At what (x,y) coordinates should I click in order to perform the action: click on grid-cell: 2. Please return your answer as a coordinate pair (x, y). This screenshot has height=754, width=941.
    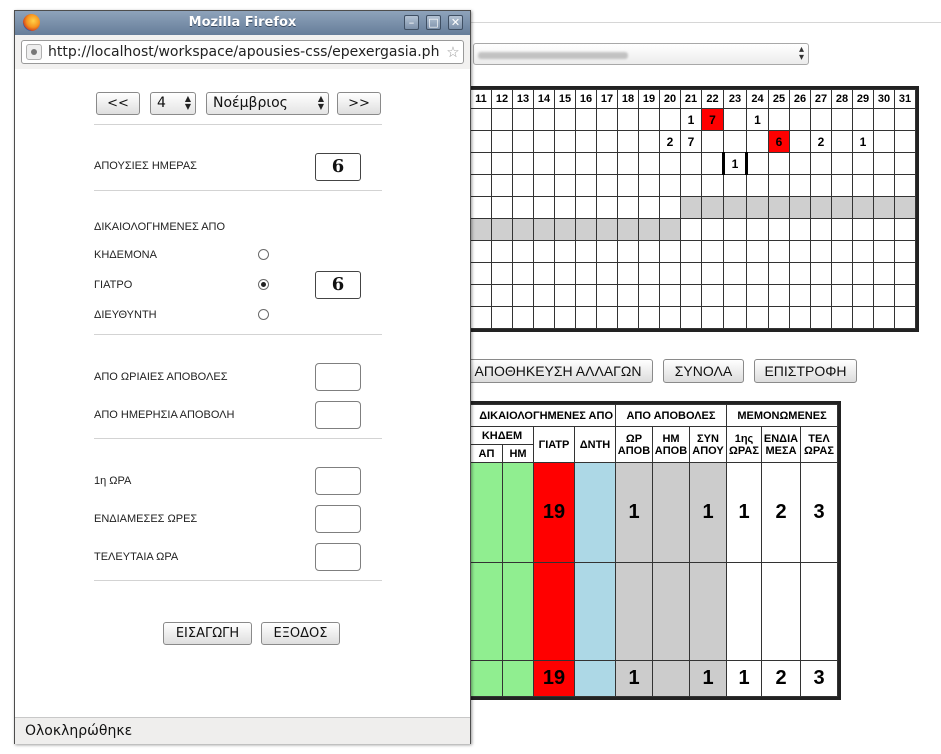
    Looking at the image, I should click on (821, 141).